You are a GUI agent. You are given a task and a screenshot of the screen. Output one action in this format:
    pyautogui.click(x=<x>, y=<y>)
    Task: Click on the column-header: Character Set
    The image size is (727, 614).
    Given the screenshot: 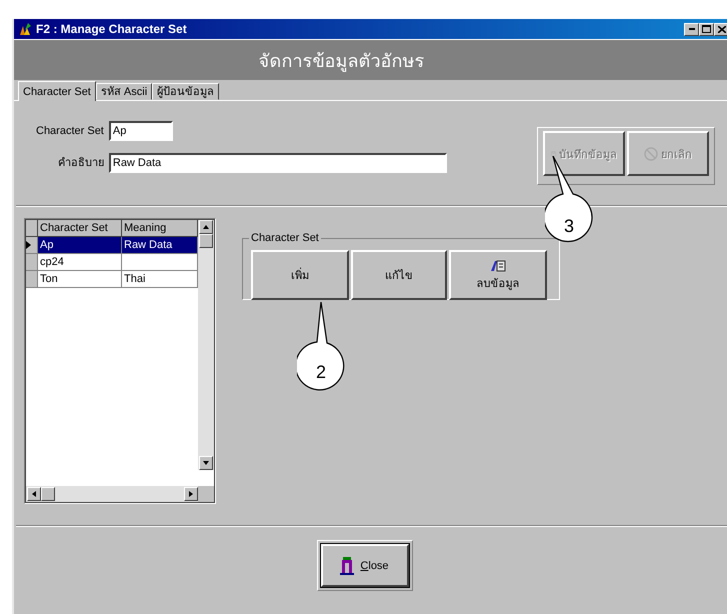 What is the action you would take?
    pyautogui.click(x=80, y=228)
    